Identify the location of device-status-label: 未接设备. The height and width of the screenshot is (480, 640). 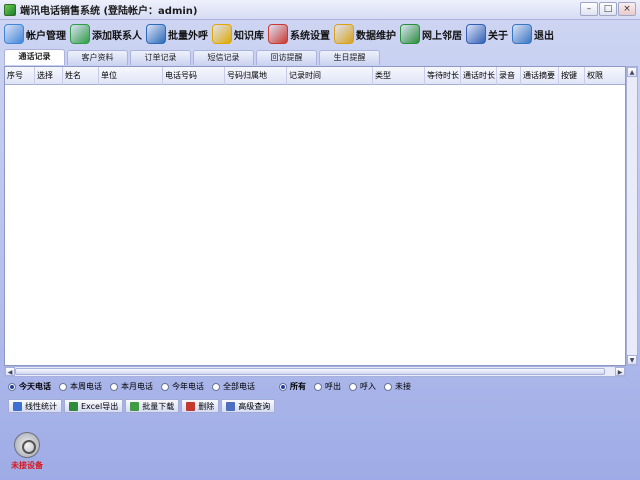
(27, 465).